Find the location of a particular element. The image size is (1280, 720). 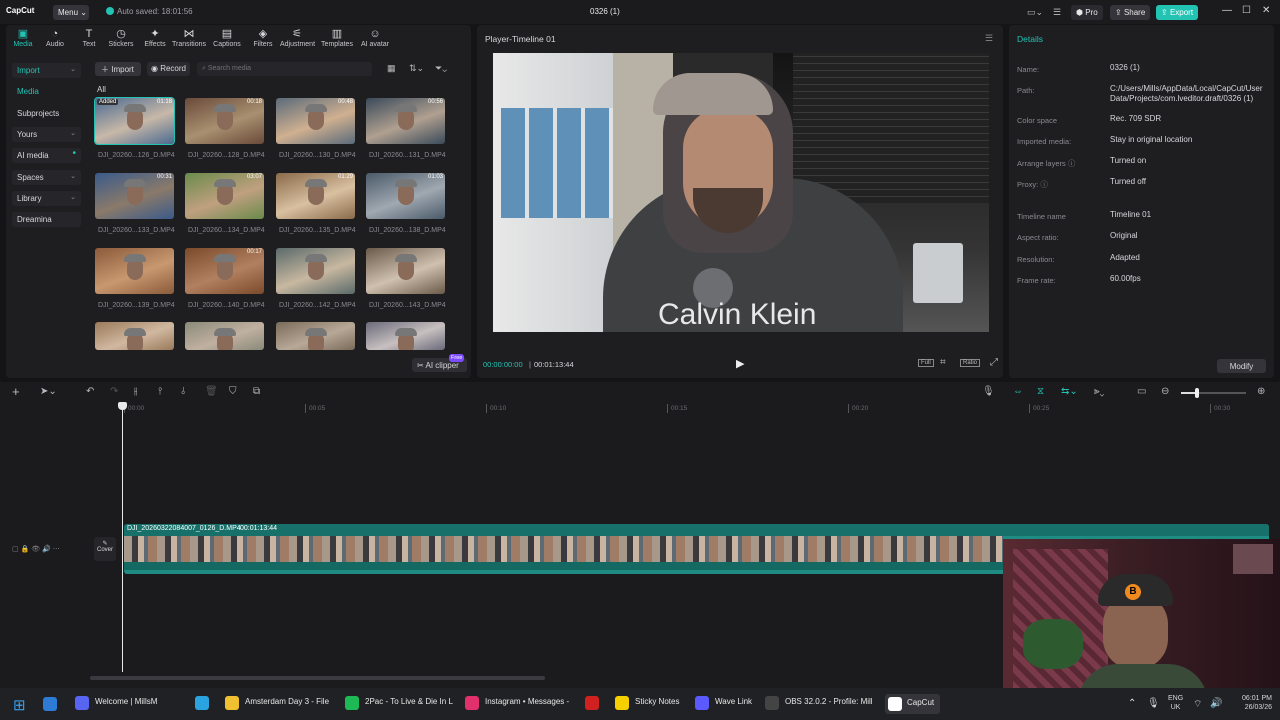

sort-icon: ⇅⌄ is located at coordinates (416, 68).